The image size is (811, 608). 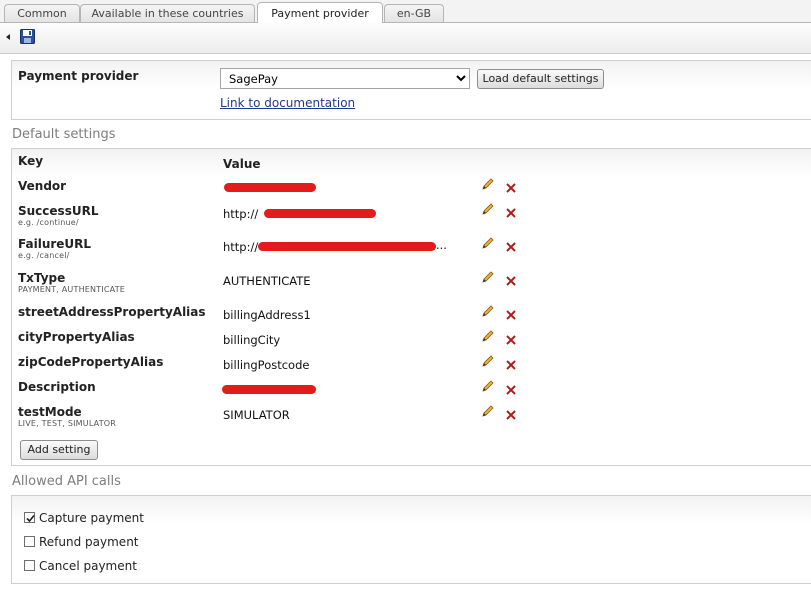 I want to click on checkmark-icon, so click(x=30, y=518).